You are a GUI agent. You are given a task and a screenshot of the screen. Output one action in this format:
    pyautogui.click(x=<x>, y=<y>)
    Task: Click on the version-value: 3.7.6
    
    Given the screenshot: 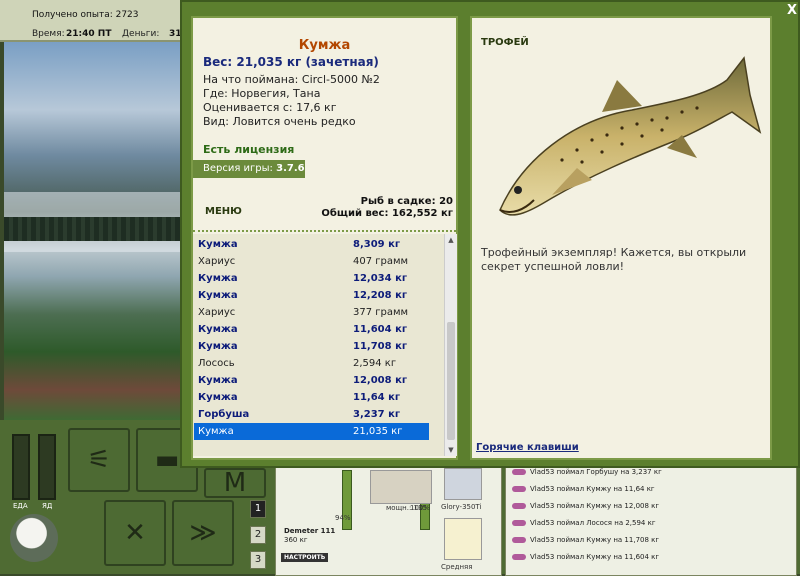 What is the action you would take?
    pyautogui.click(x=290, y=168)
    